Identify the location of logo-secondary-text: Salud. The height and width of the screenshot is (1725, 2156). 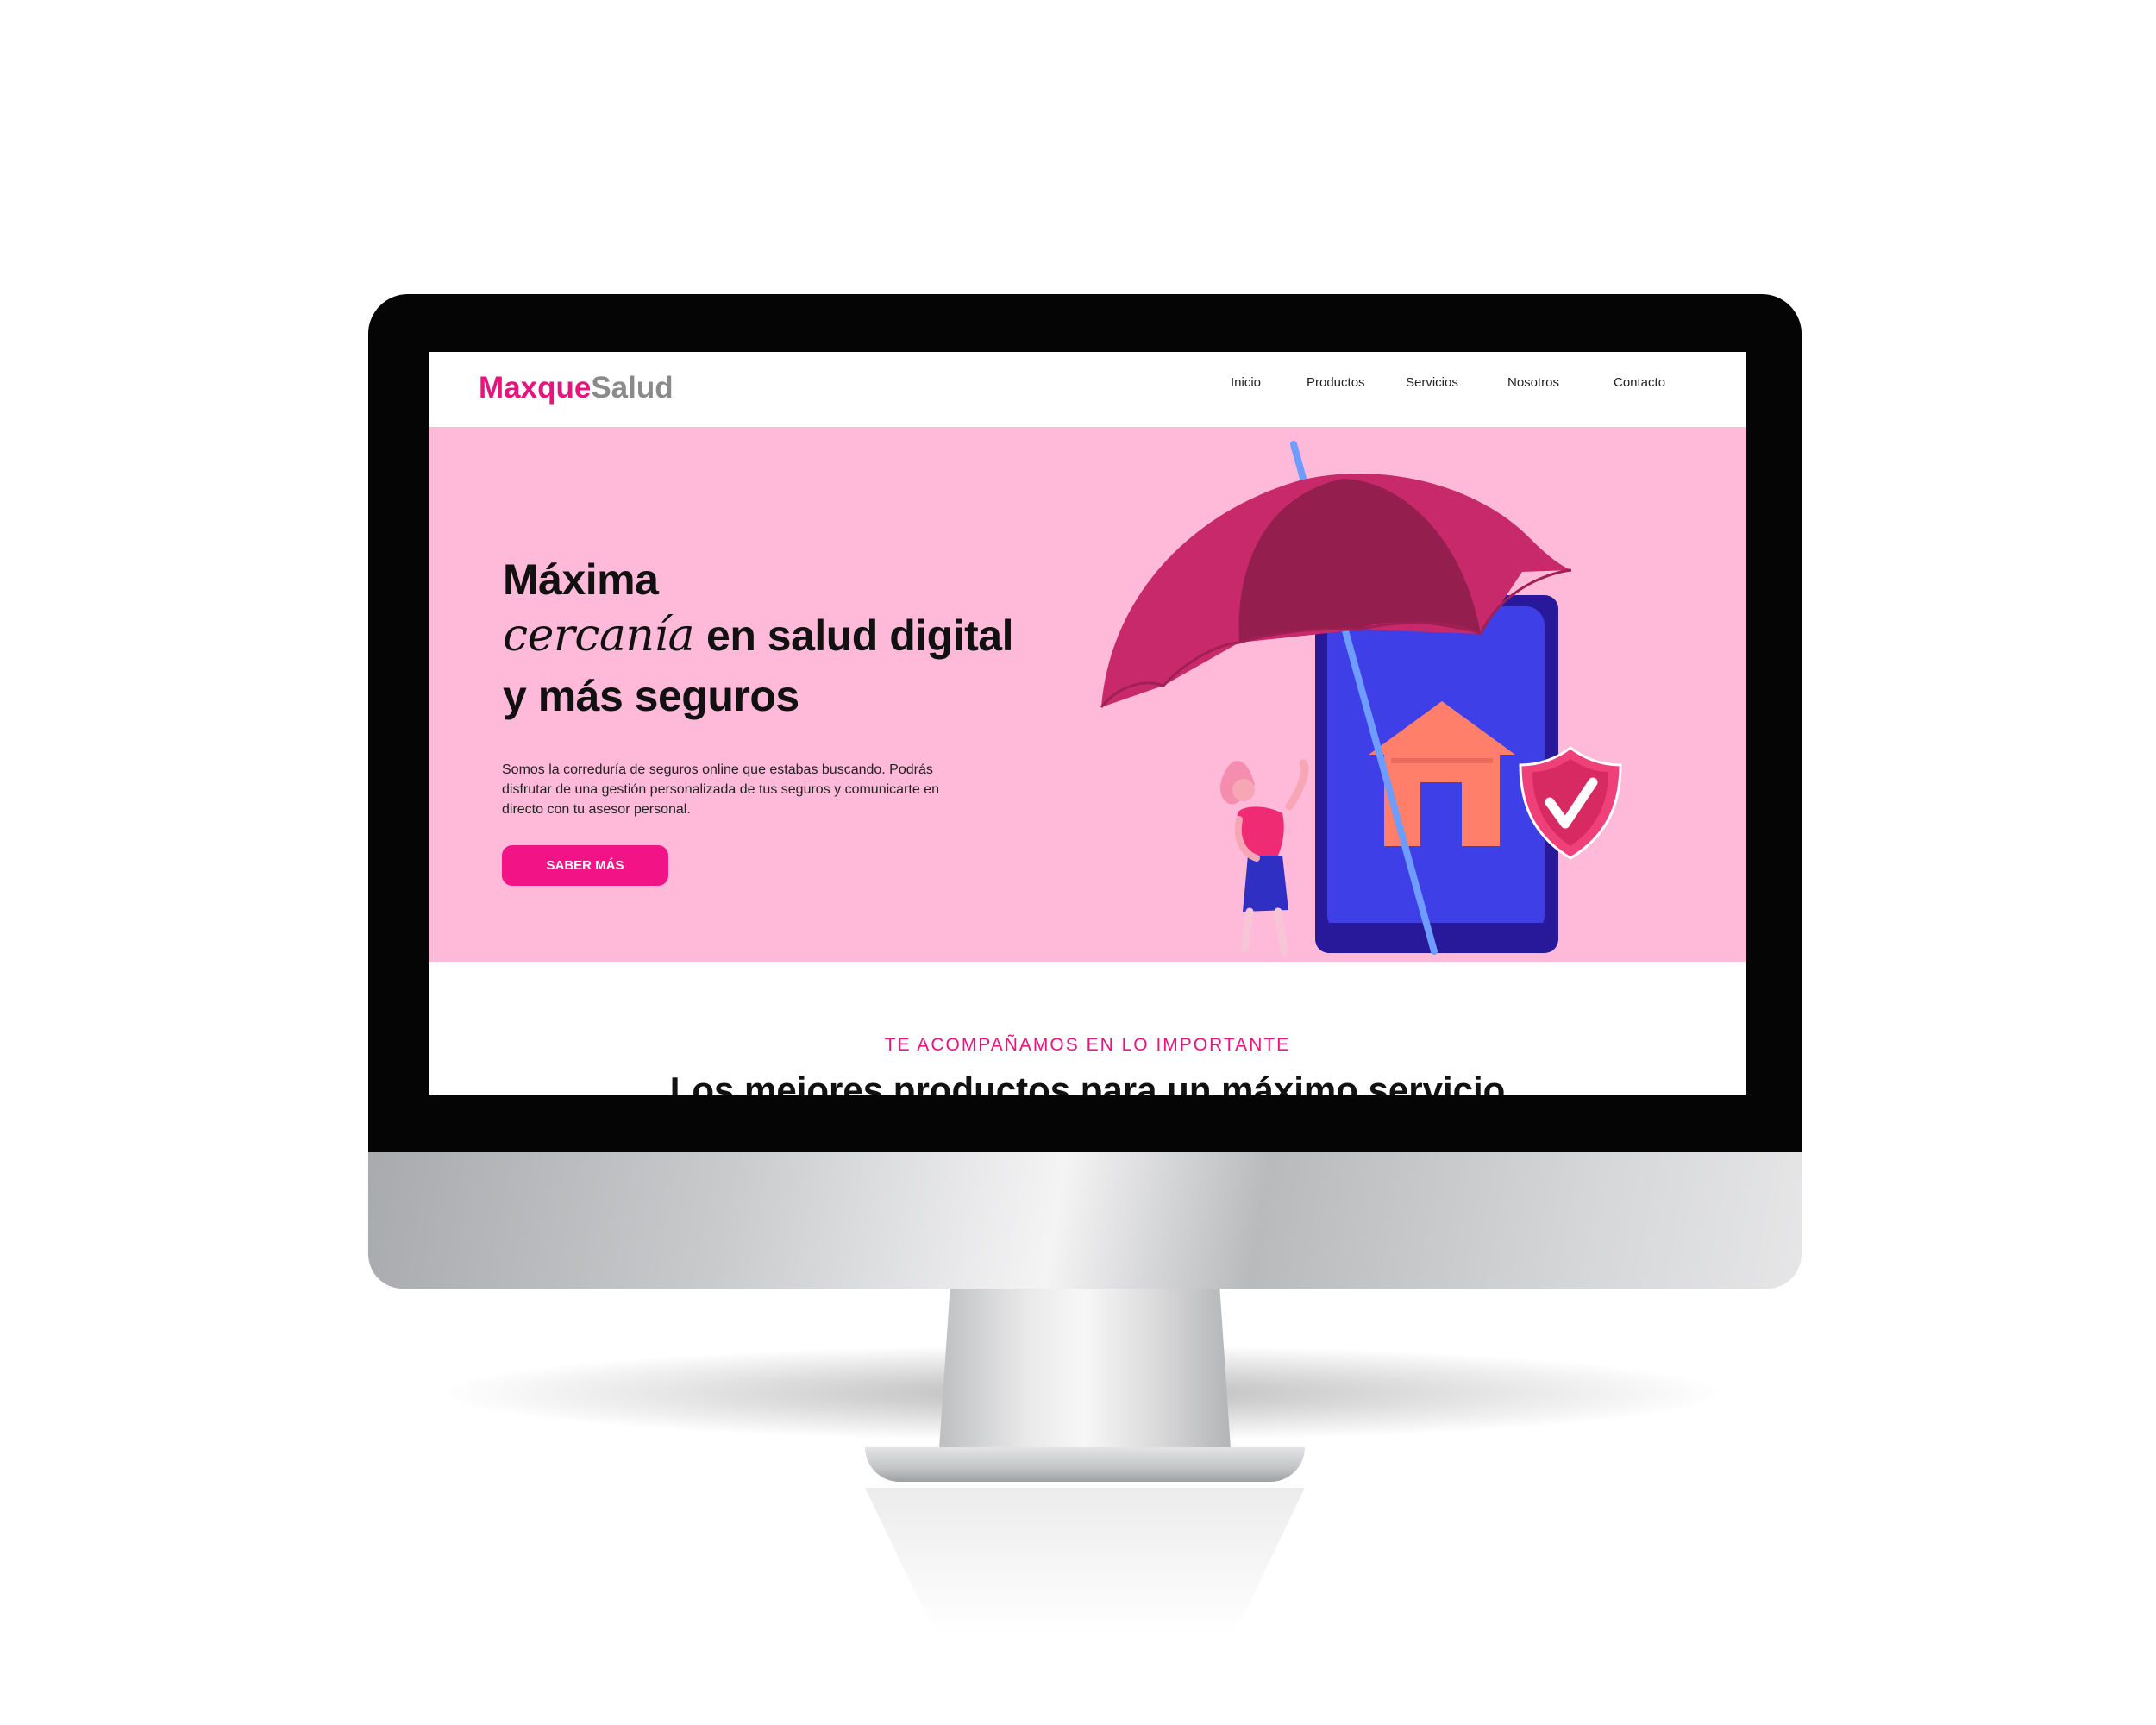
(632, 388).